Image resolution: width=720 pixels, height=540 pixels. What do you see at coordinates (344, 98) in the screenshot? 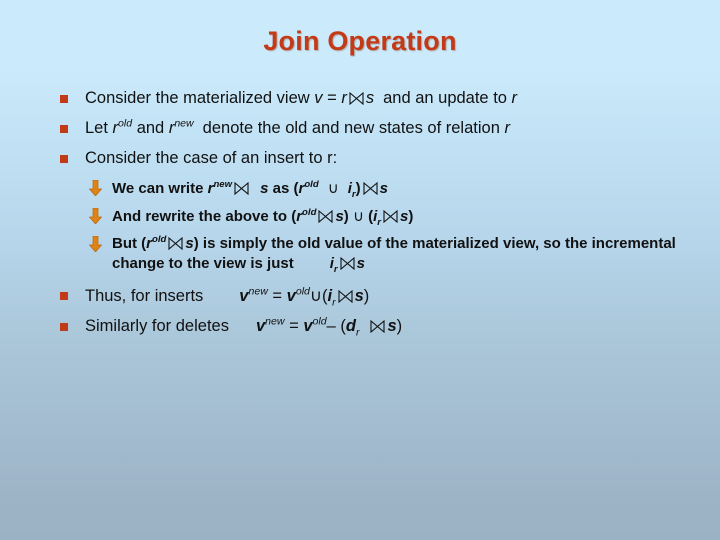
I see `var-r: r` at bounding box center [344, 98].